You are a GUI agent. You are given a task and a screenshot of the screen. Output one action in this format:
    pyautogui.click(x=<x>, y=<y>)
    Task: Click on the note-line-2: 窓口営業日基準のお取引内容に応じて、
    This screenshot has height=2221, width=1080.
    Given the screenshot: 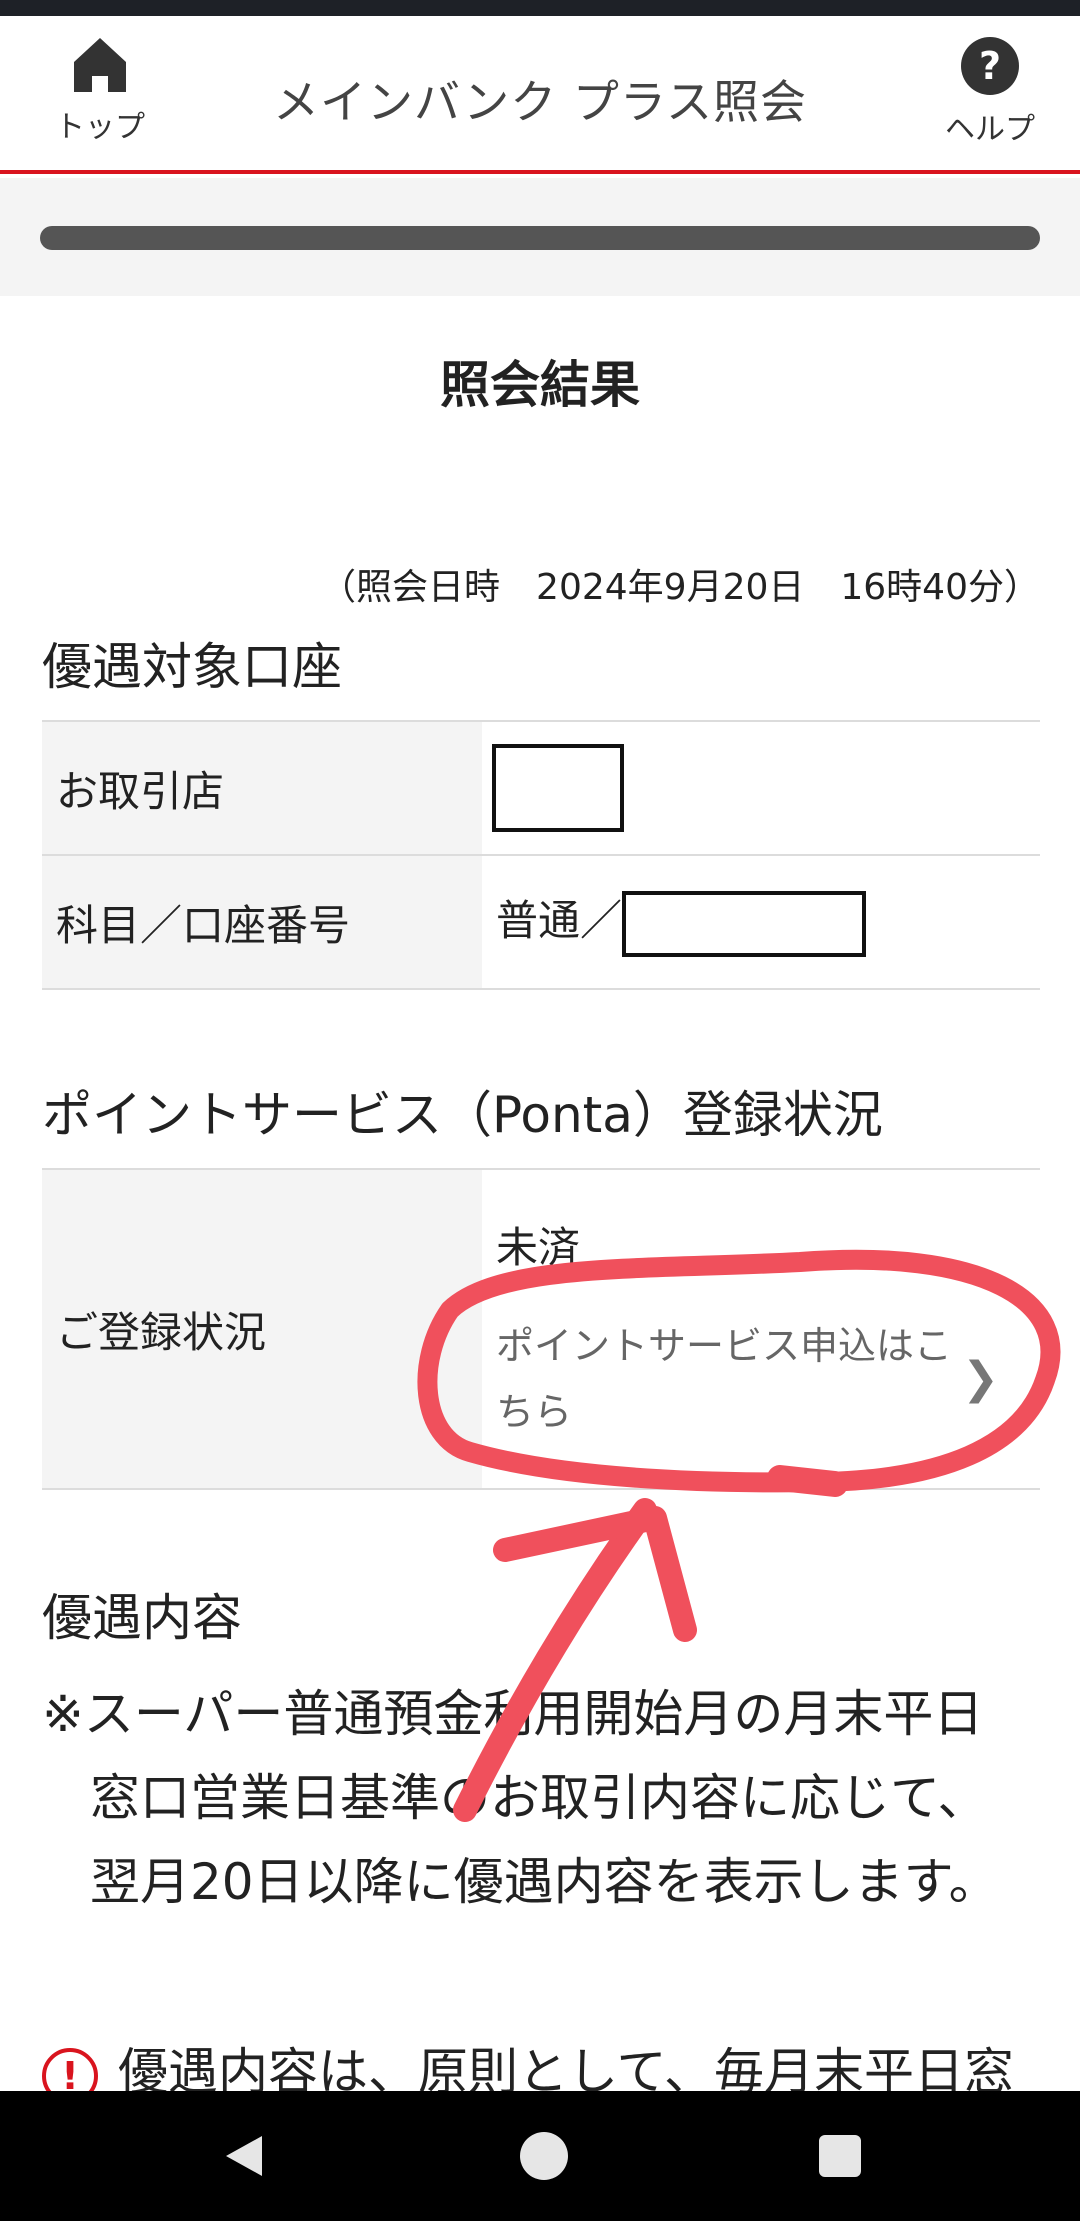 What is the action you would take?
    pyautogui.click(x=539, y=1798)
    